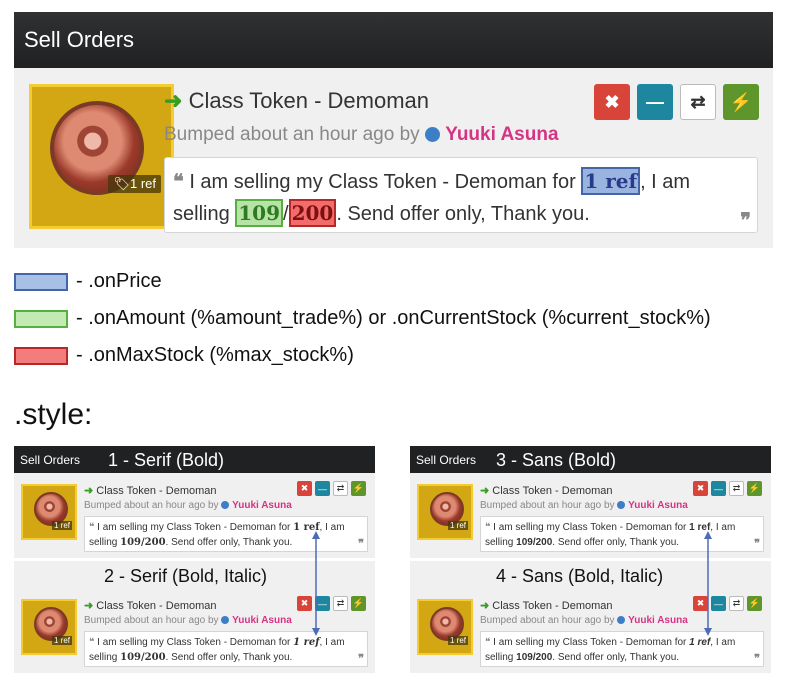  I want to click on arrowhead-up-left, so click(316, 535).